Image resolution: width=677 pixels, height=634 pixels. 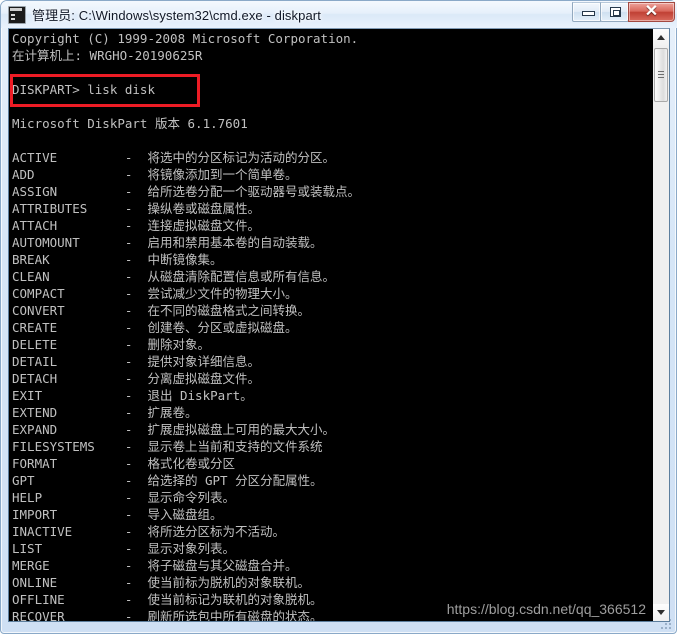 I want to click on console-line: CONVERT - 在不同的磁盘格式之间转换。, so click(x=161, y=310).